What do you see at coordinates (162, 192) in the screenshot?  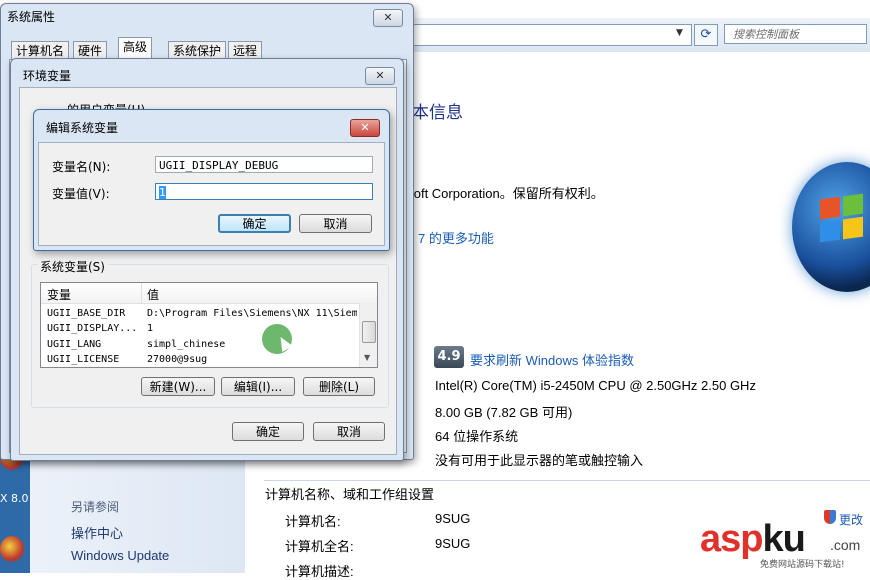 I see `variable-value-text: 1` at bounding box center [162, 192].